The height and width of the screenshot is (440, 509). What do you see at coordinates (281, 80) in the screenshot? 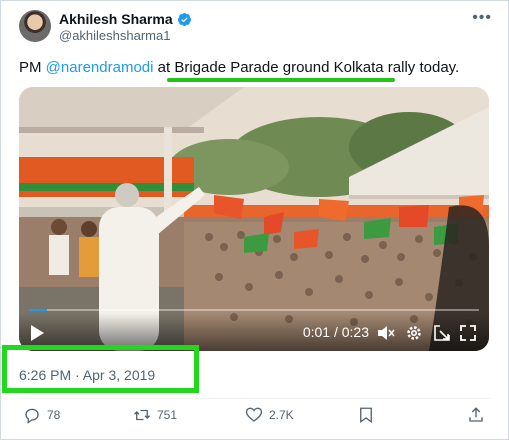
I see `highlight-underline` at bounding box center [281, 80].